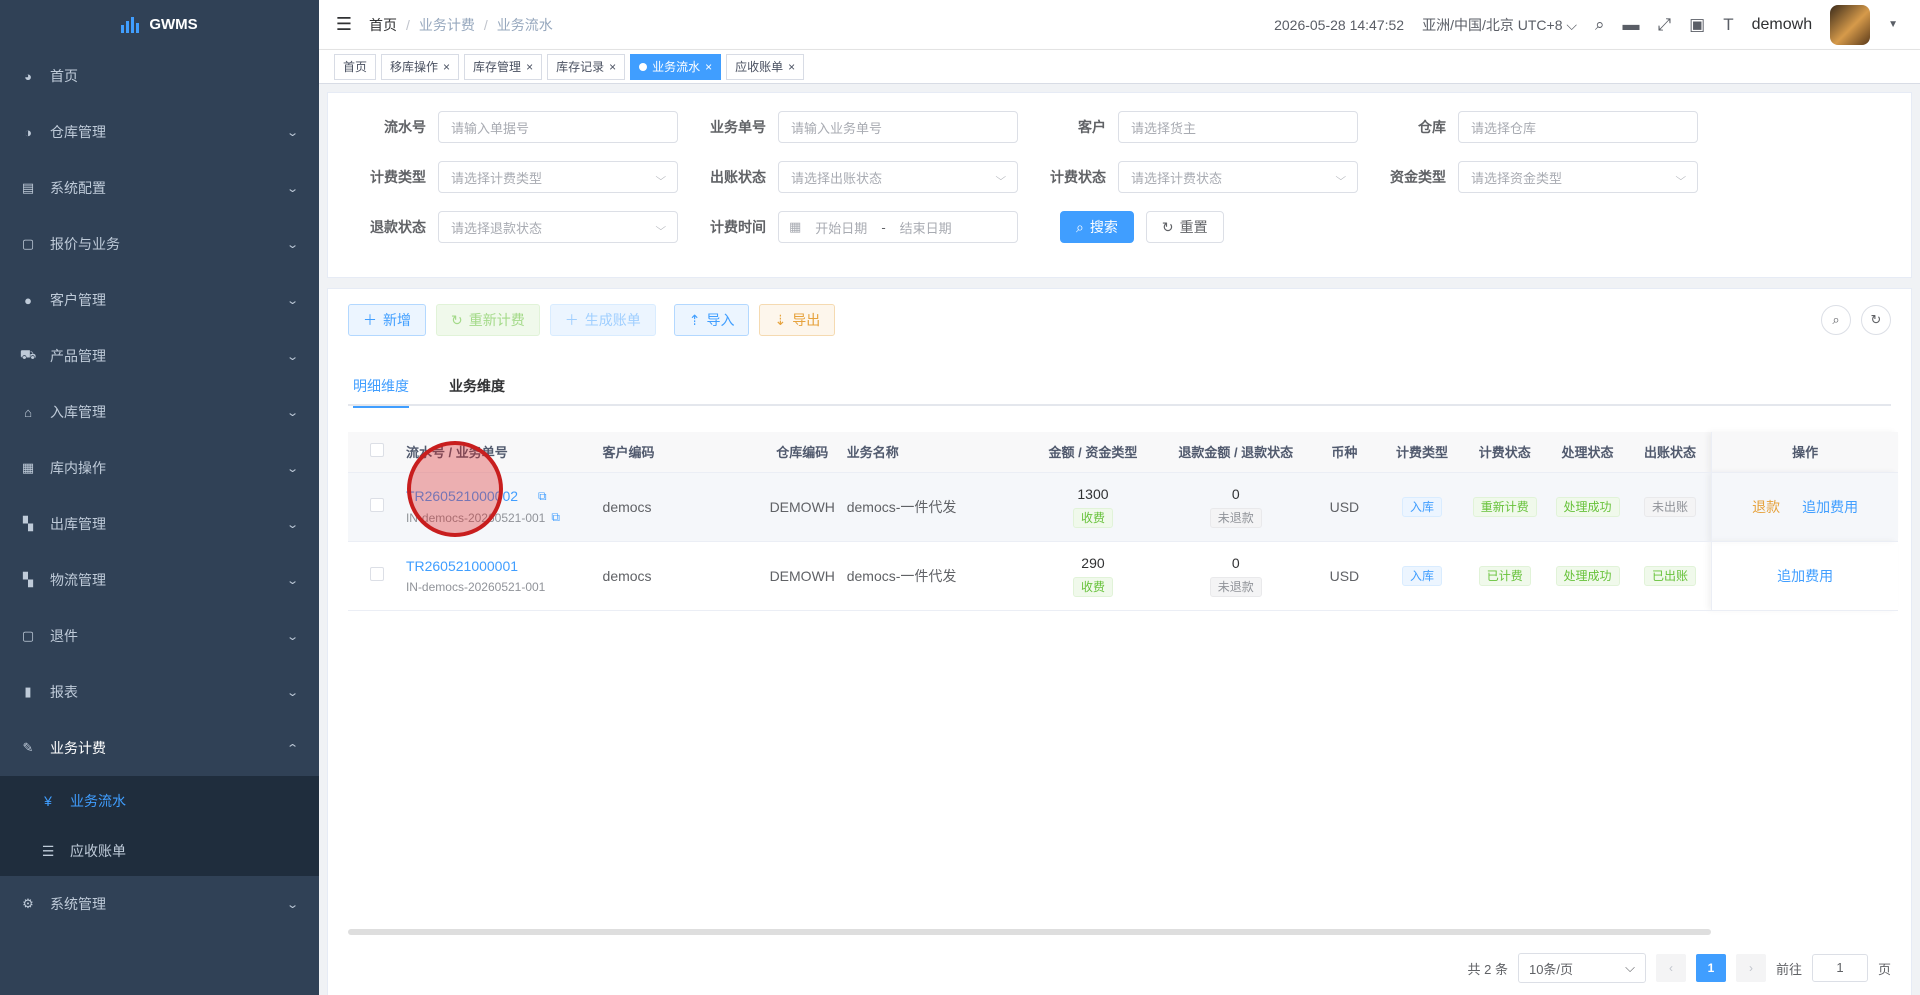 This screenshot has width=1920, height=995. I want to click on tag-item: 首页, so click(355, 66).